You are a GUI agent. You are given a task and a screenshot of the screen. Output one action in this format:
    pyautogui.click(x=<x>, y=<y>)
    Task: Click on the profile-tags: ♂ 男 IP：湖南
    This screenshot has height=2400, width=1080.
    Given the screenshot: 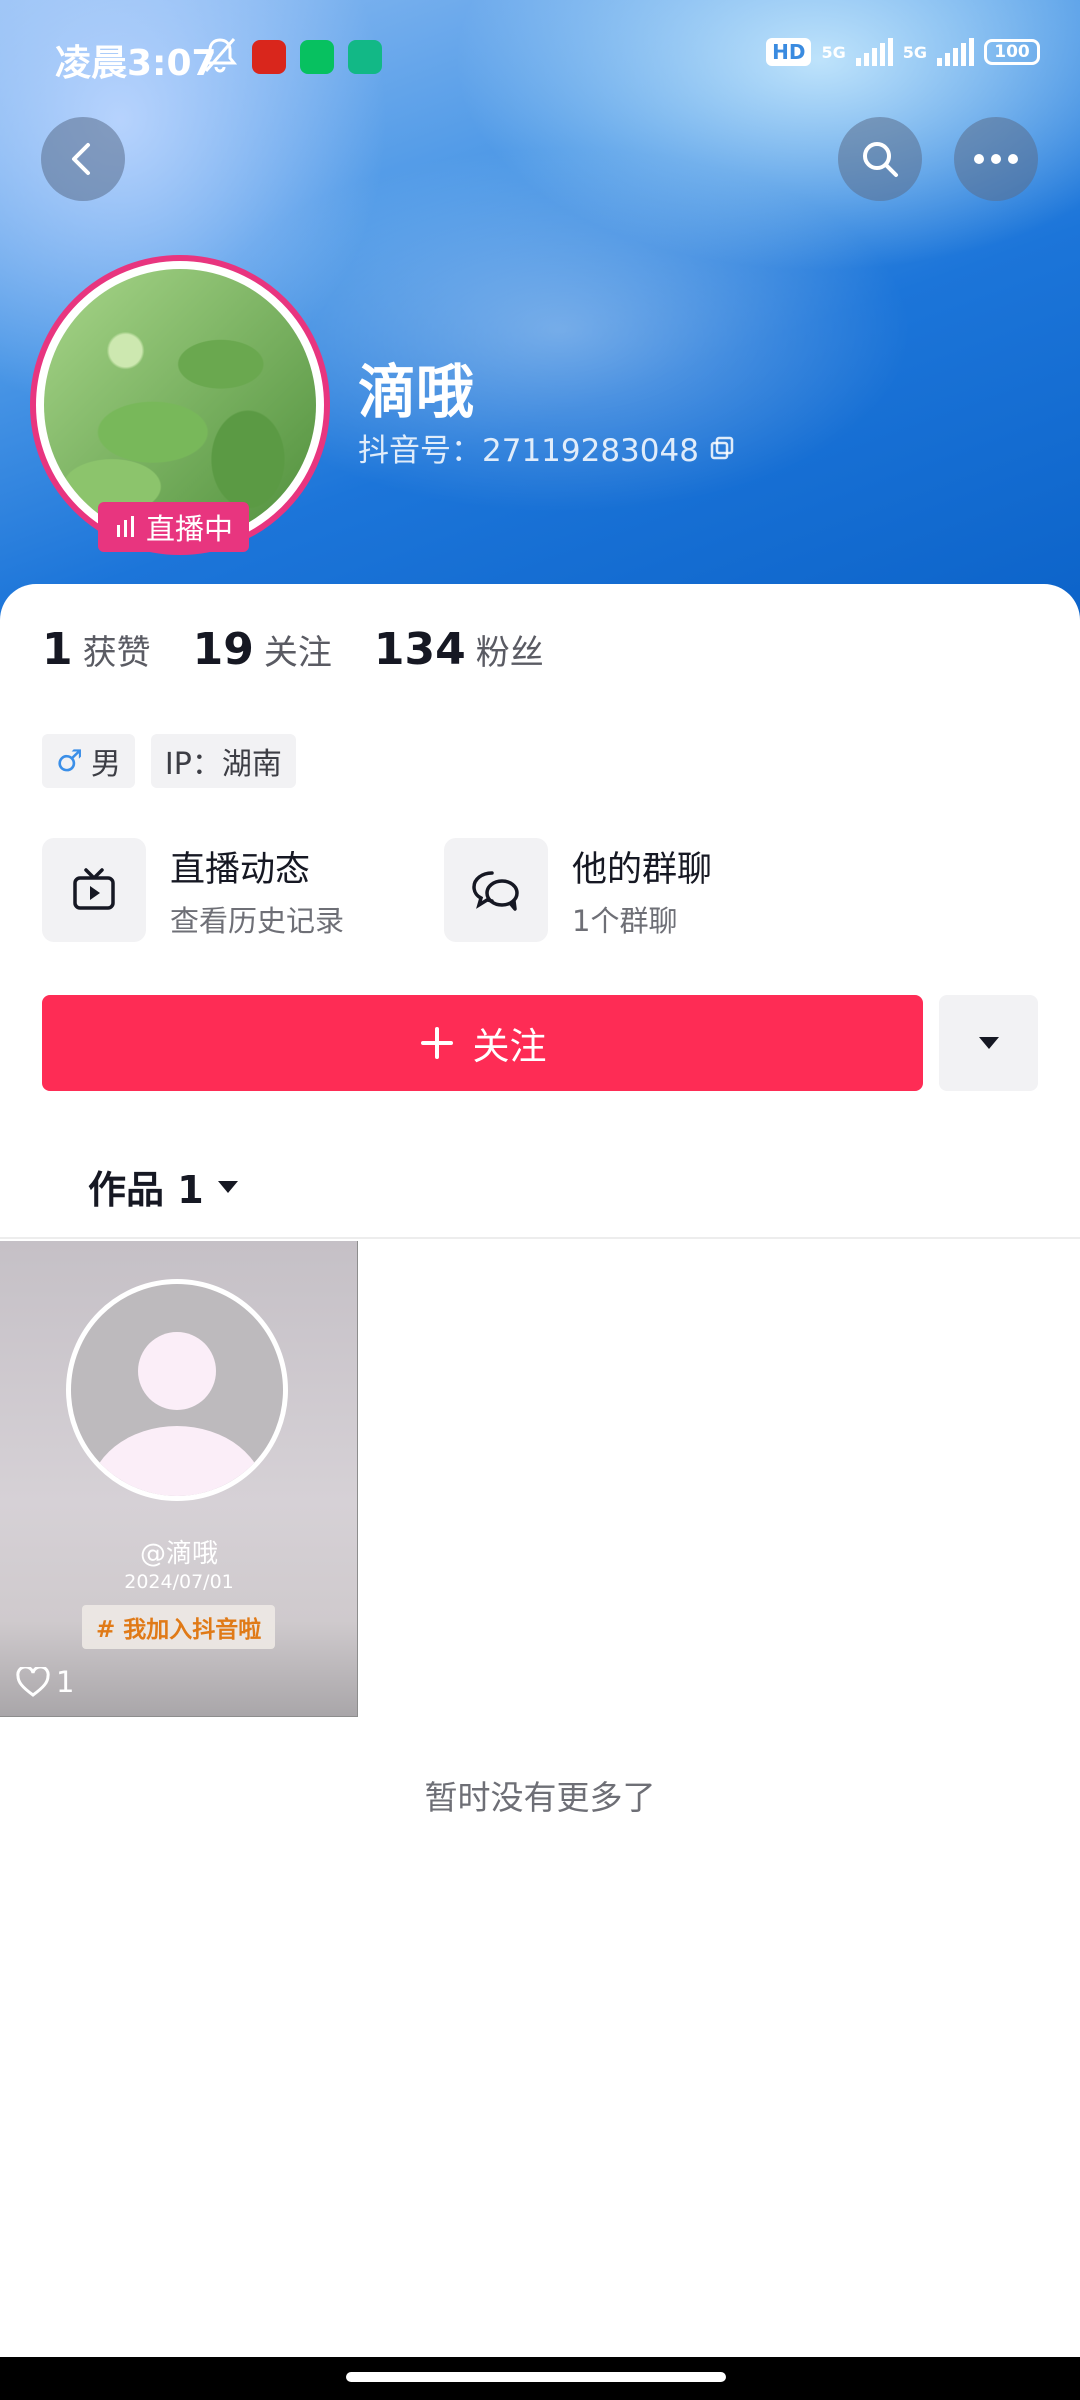 What is the action you would take?
    pyautogui.click(x=169, y=761)
    